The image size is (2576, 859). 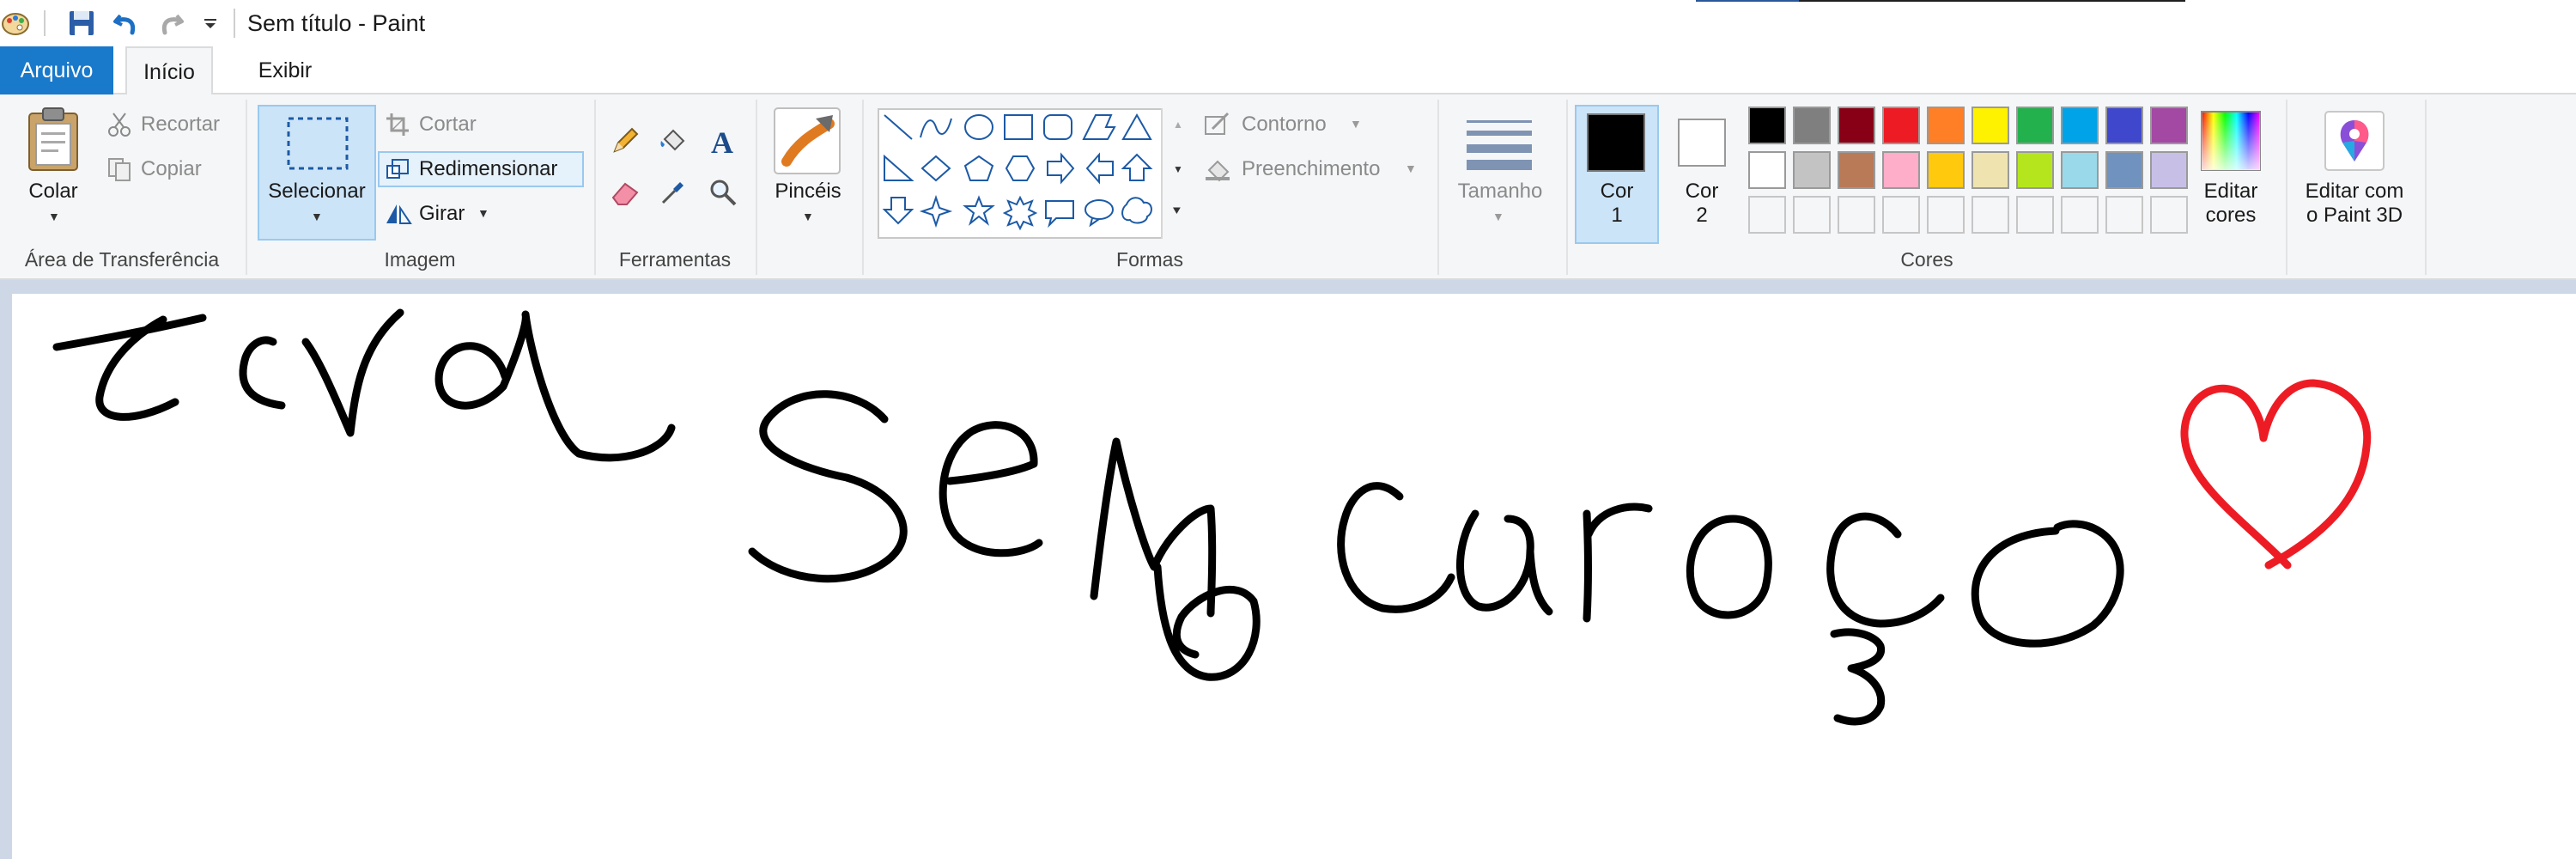 What do you see at coordinates (169, 71) in the screenshot?
I see `tab-home: Início` at bounding box center [169, 71].